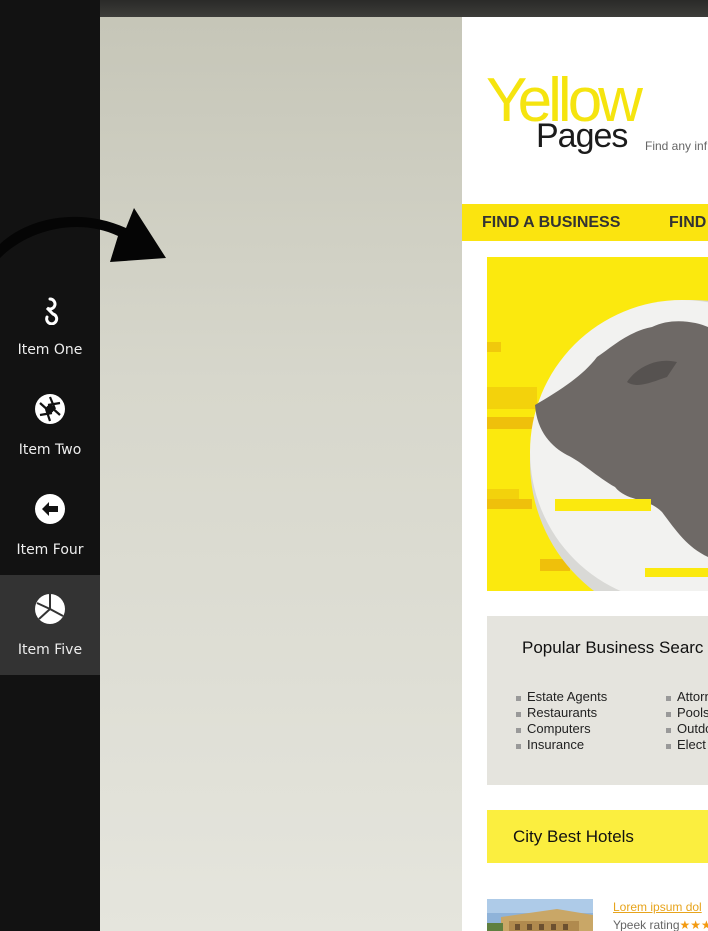  Describe the element at coordinates (686, 745) in the screenshot. I see `list-item: Elect` at that location.